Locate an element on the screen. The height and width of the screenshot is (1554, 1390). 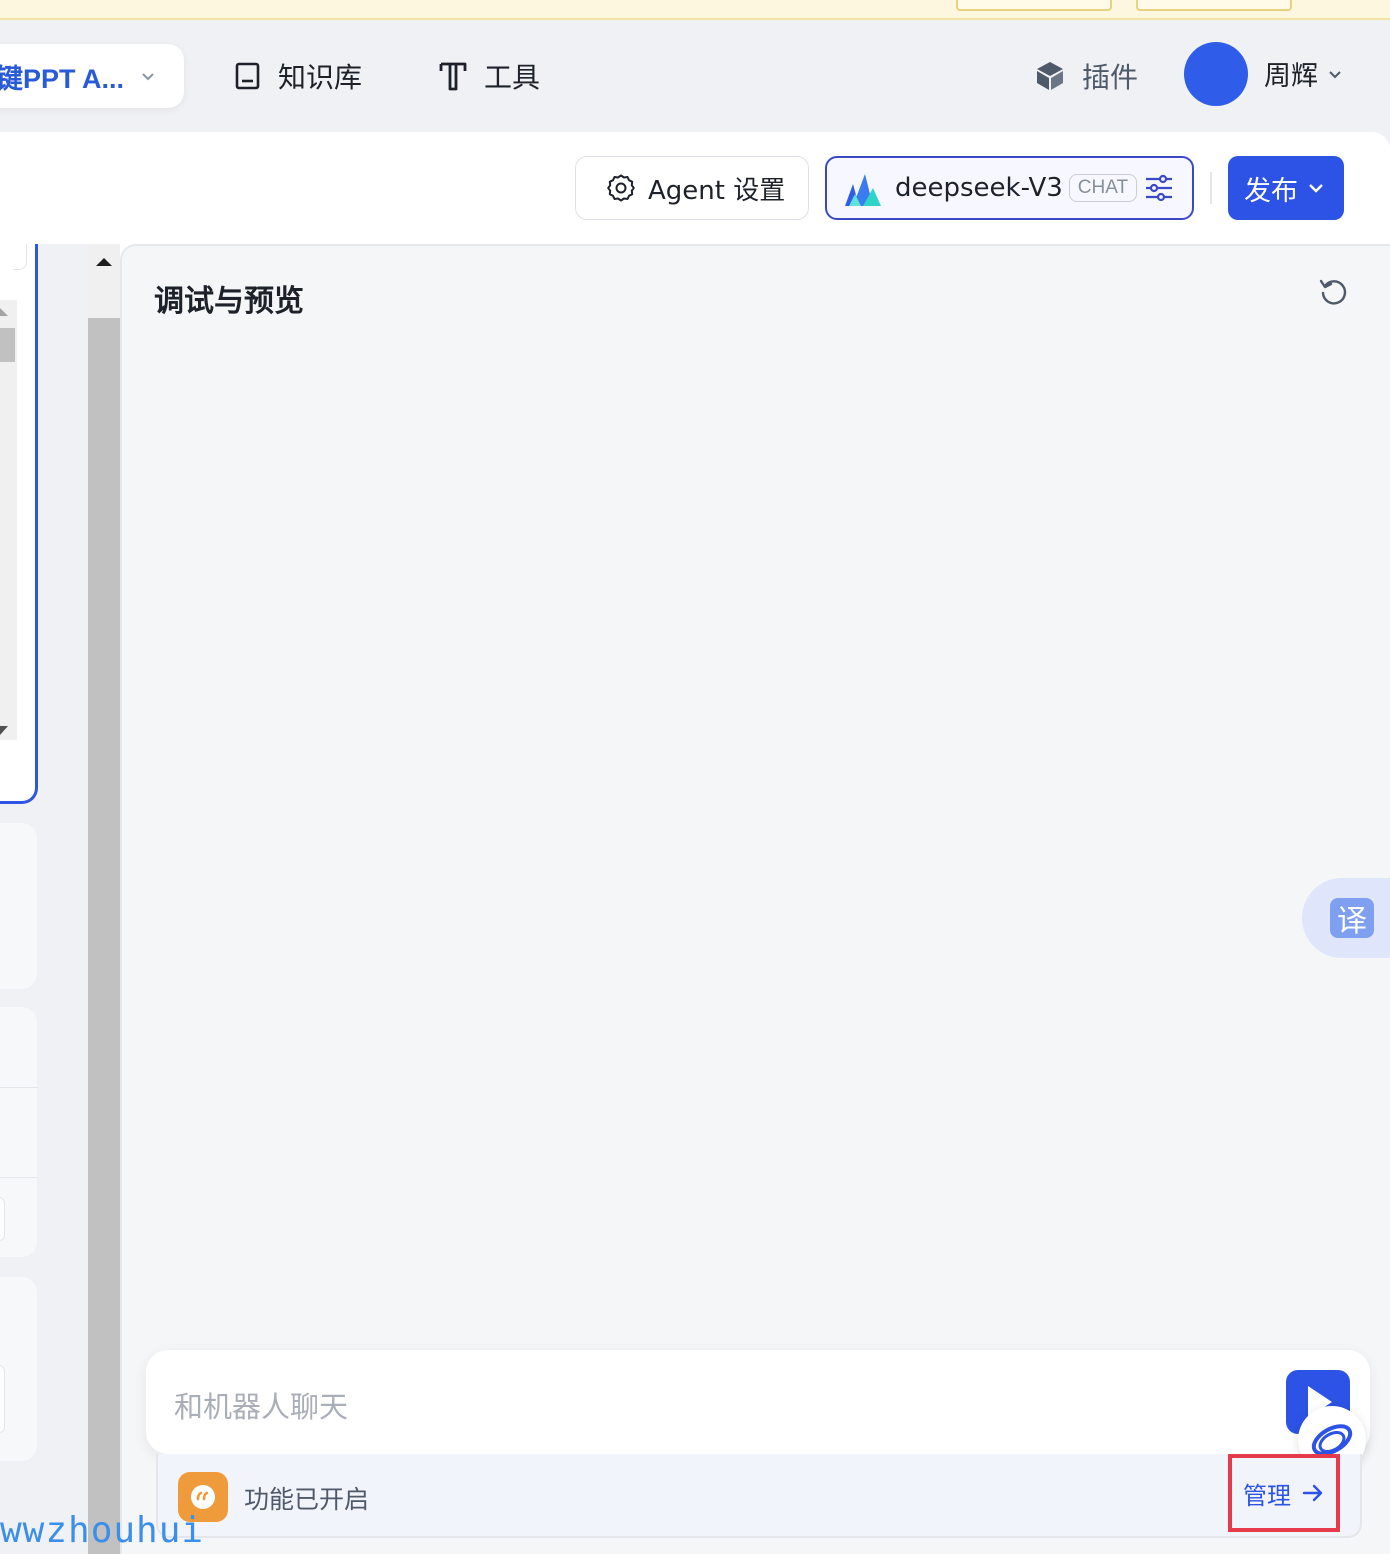
editor-scrollbar is located at coordinates (8, 520).